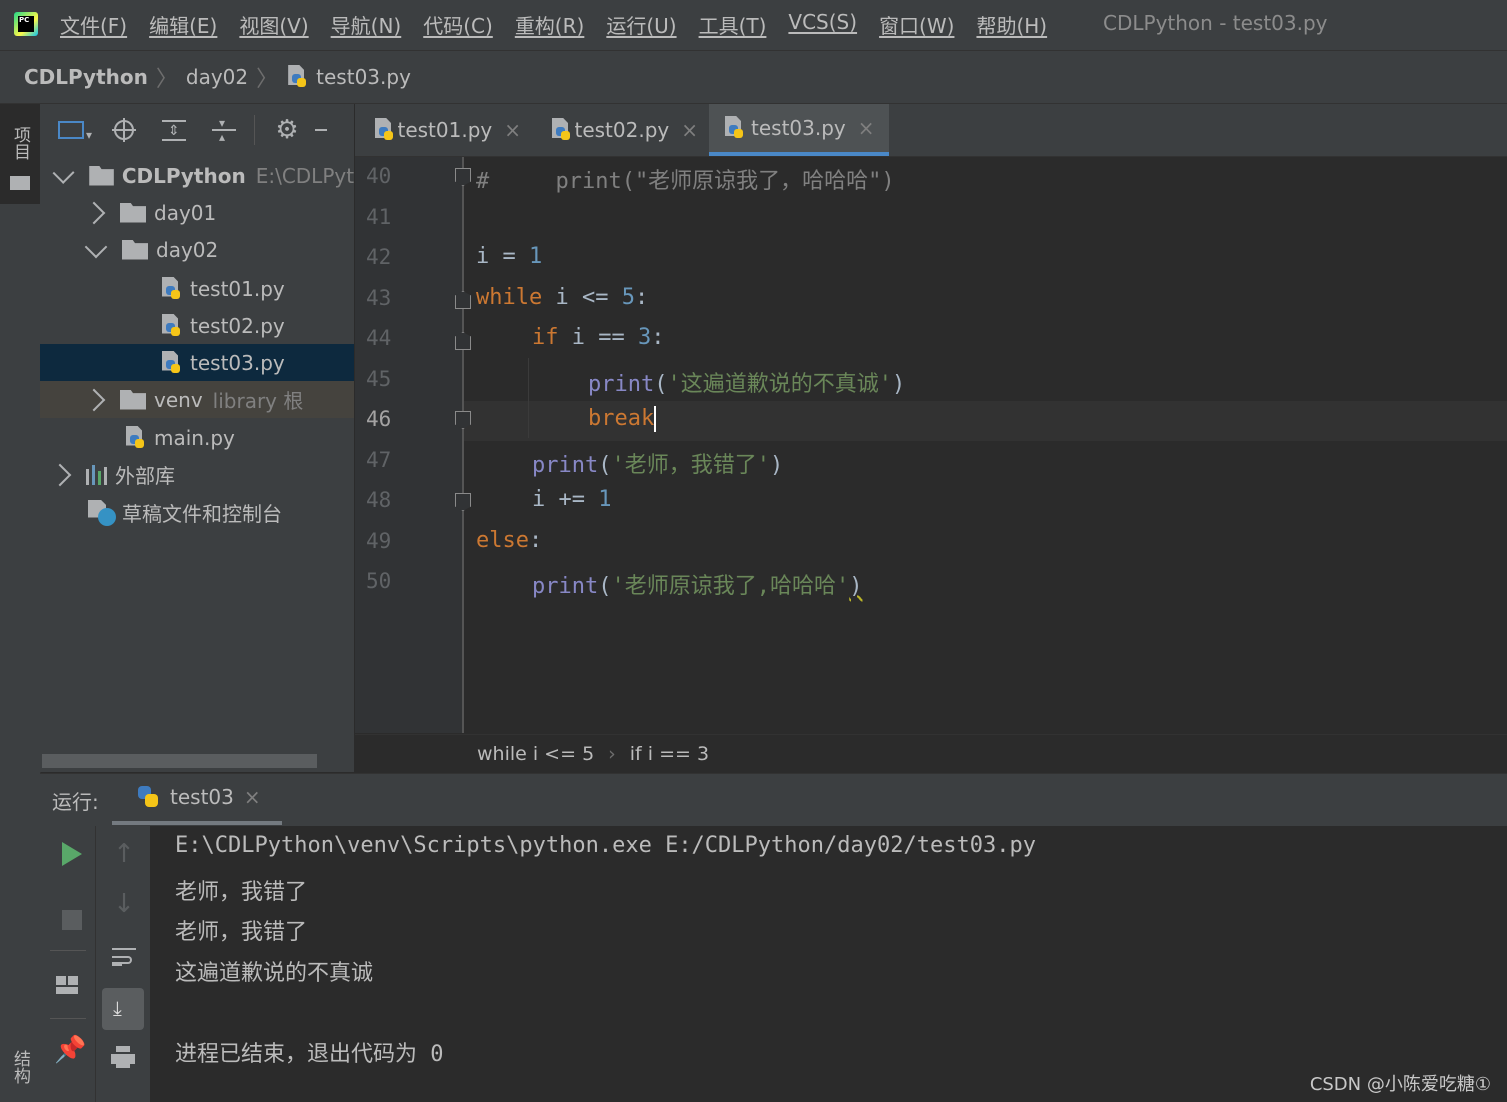 The width and height of the screenshot is (1507, 1102). What do you see at coordinates (622, 419) in the screenshot?
I see `code-line-46: break` at bounding box center [622, 419].